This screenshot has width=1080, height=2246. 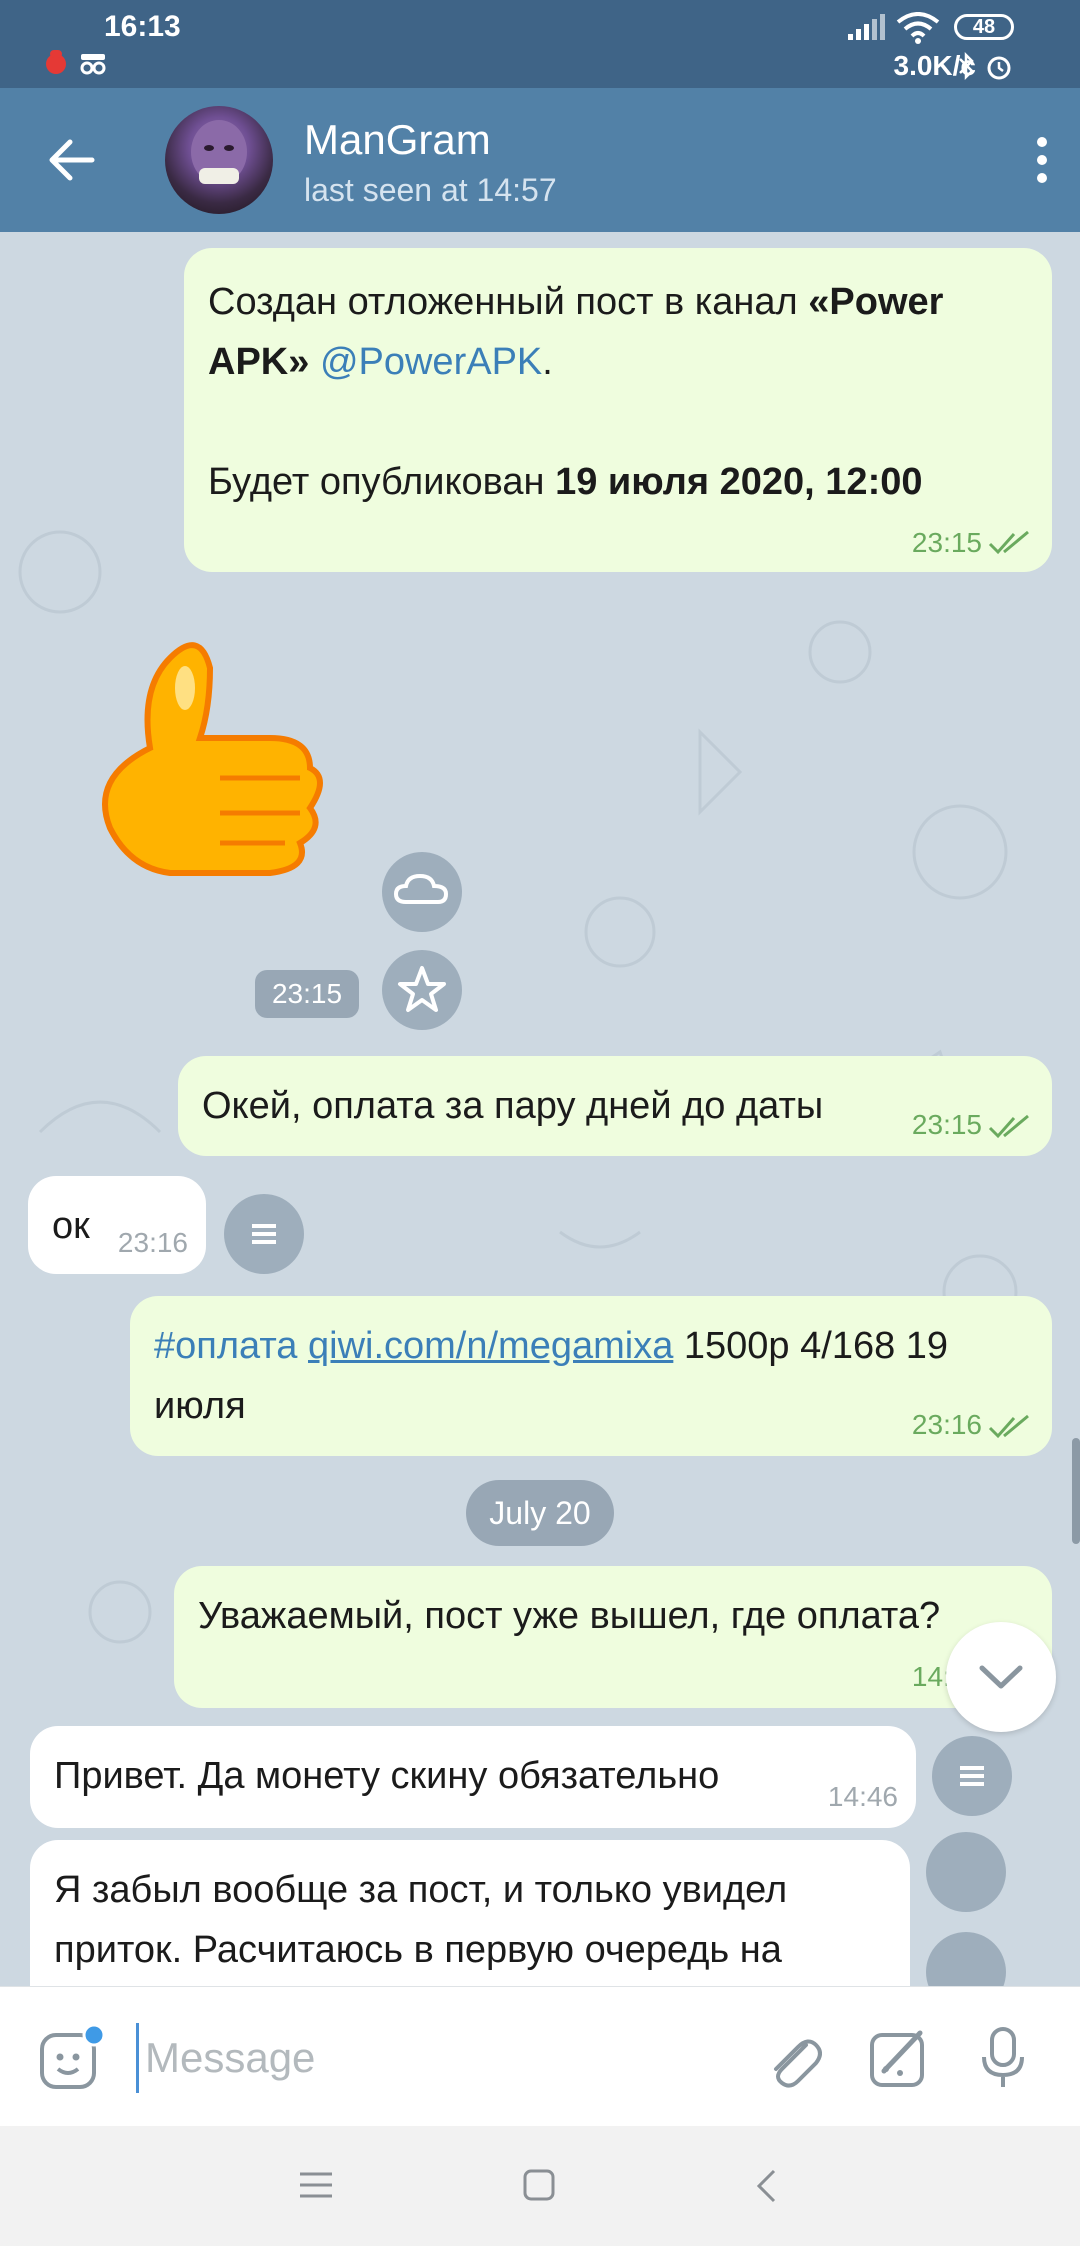 What do you see at coordinates (397, 140) in the screenshot?
I see `chat-title: ManGram` at bounding box center [397, 140].